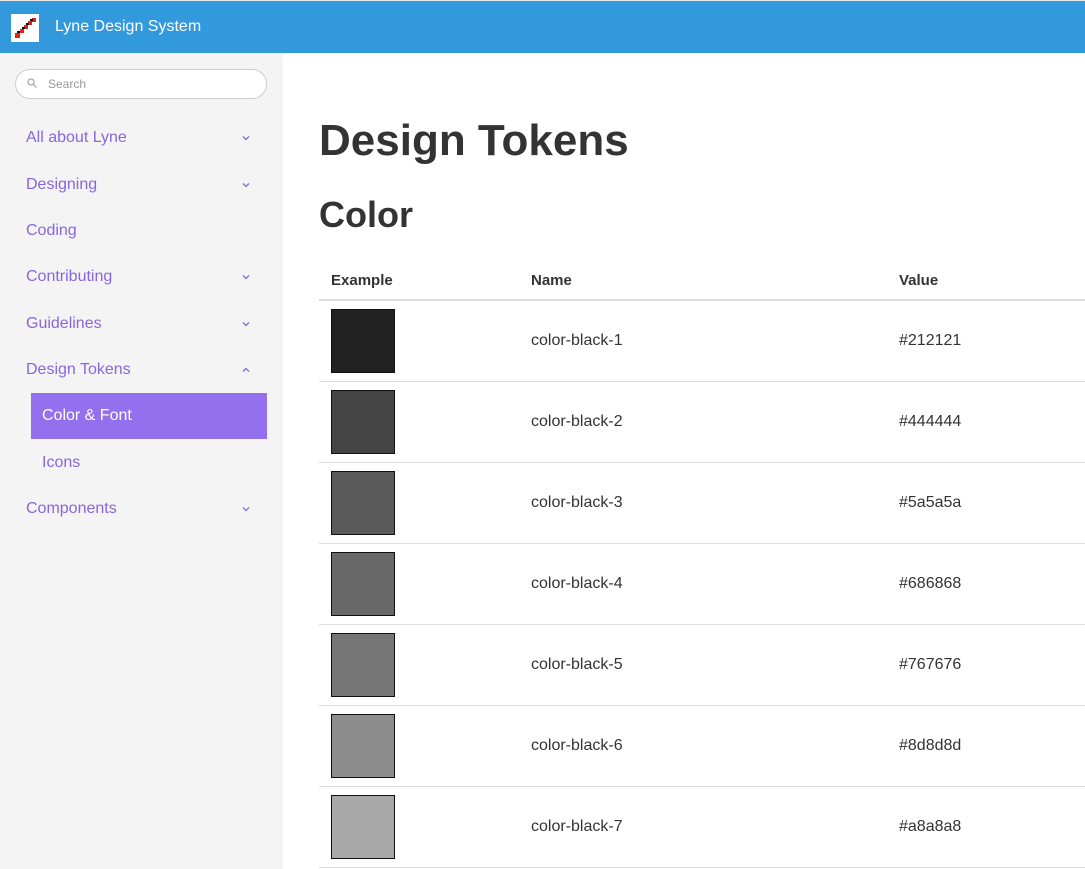 The width and height of the screenshot is (1085, 869). I want to click on sidebar-item-components: Components, so click(141, 509).